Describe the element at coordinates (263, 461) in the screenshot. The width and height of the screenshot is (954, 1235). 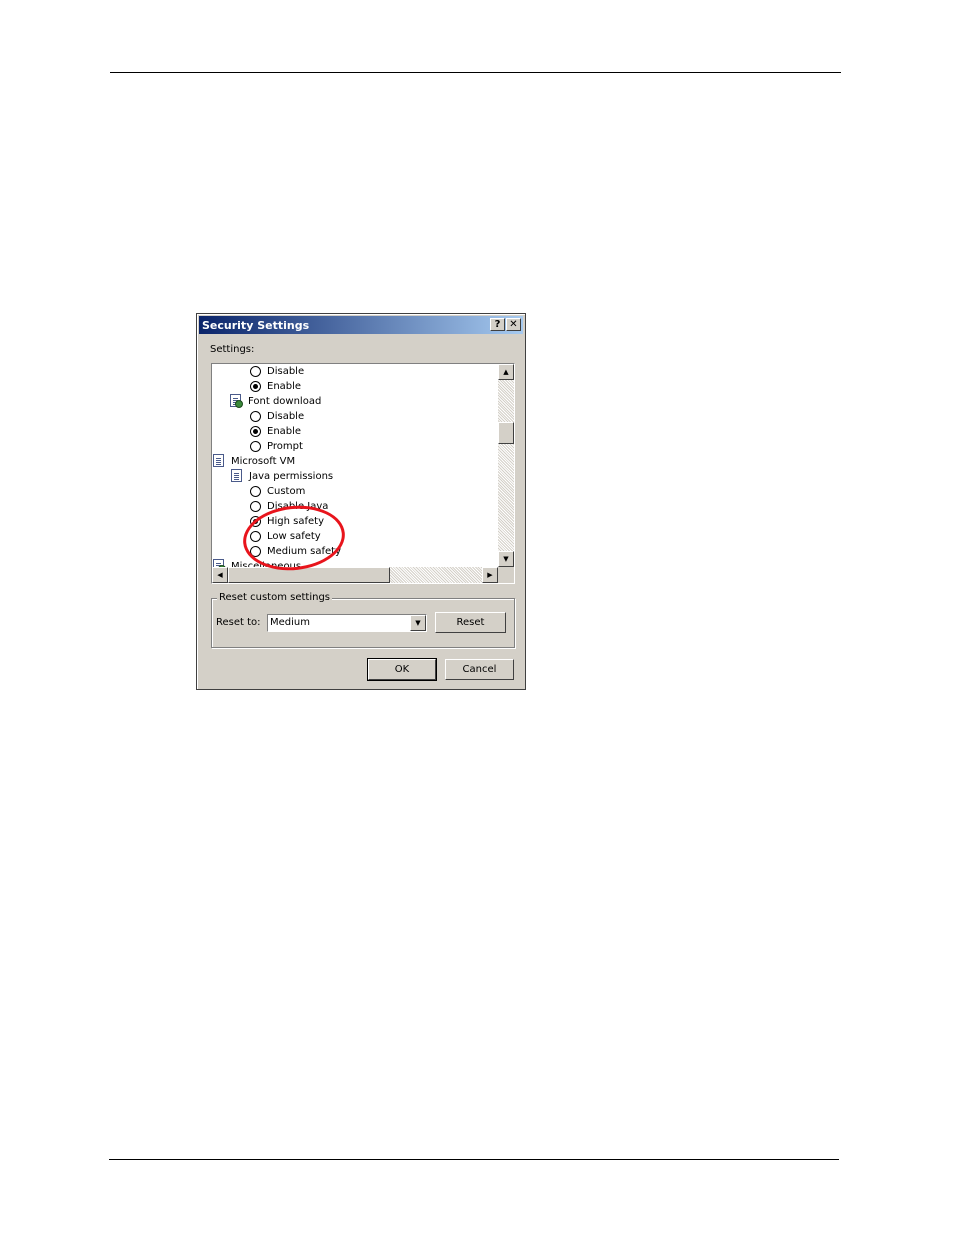
I see `category-label: Microsoft VM` at that location.